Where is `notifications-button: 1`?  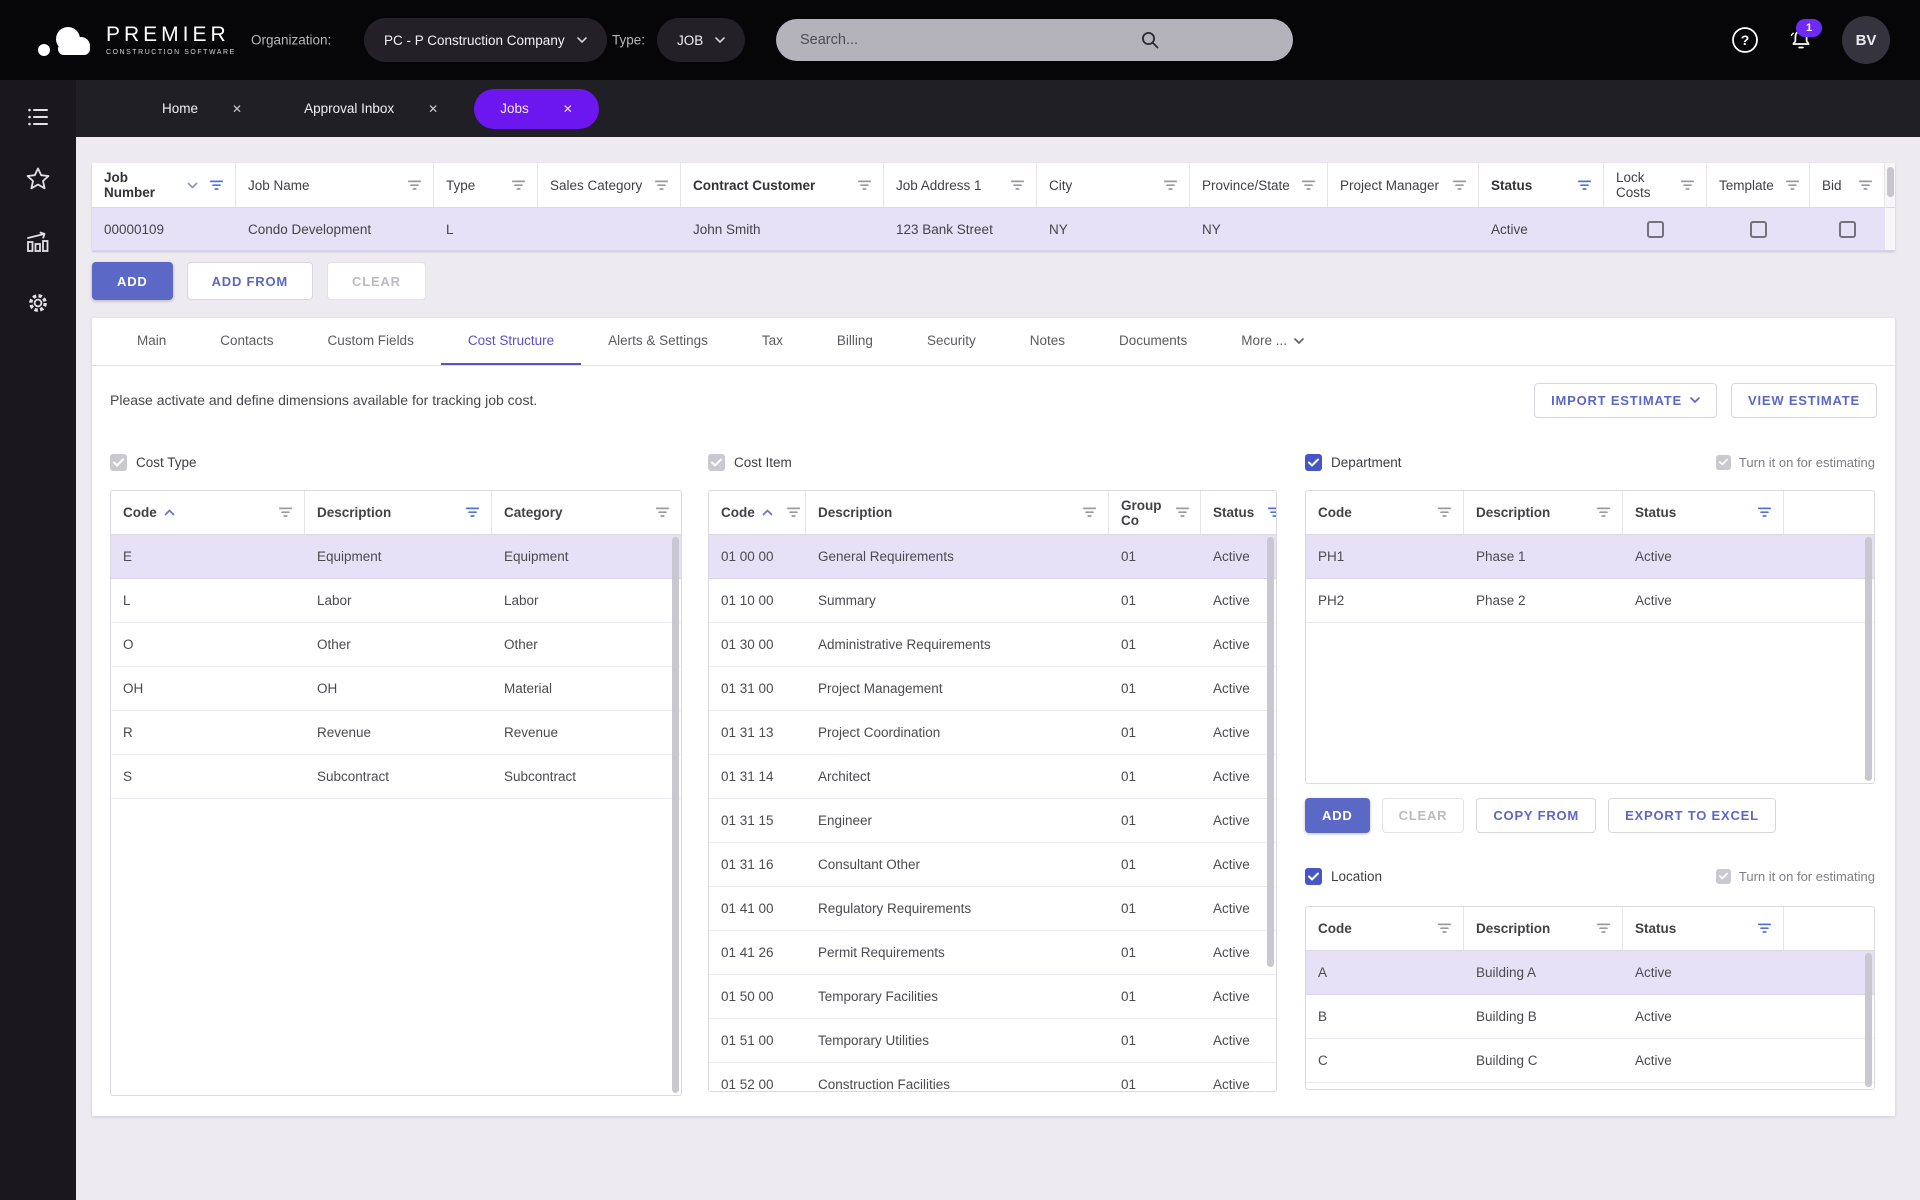 notifications-button: 1 is located at coordinates (1804, 37).